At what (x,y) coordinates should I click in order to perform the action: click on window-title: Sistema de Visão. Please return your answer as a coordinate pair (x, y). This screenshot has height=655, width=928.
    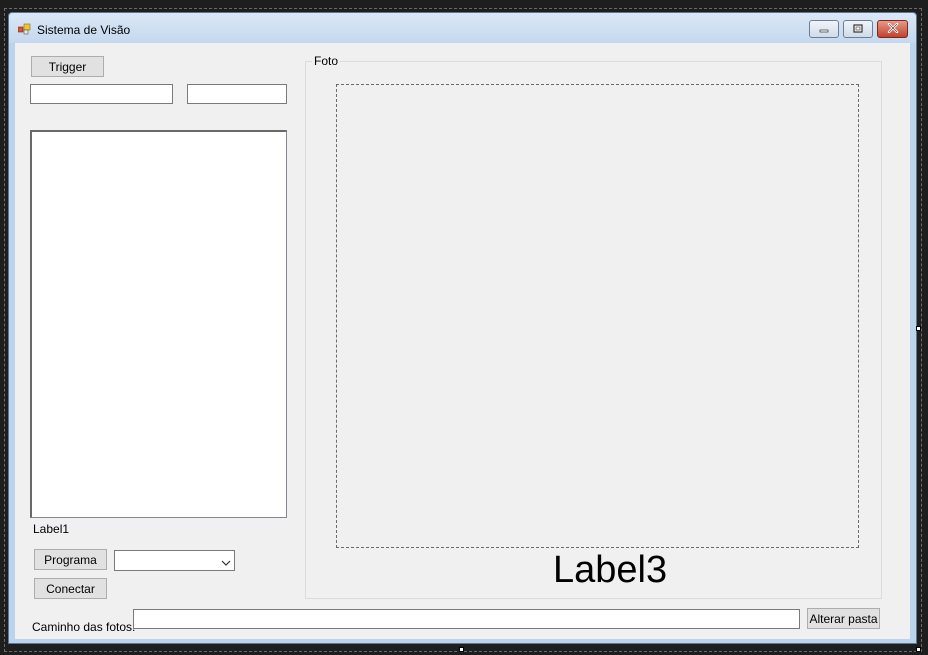
    Looking at the image, I should click on (84, 30).